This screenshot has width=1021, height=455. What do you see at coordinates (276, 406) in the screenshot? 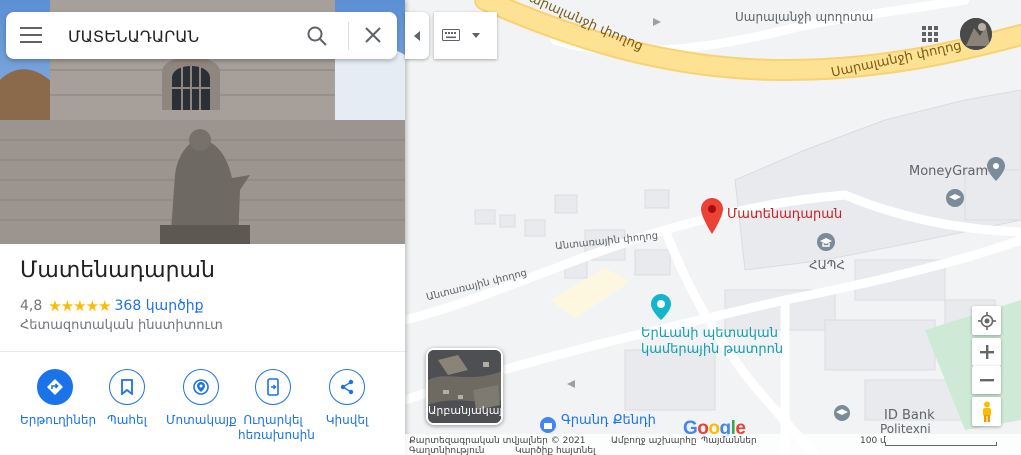
I see `send-to-phone-button: Ուղարկել հեռախոսին` at bounding box center [276, 406].